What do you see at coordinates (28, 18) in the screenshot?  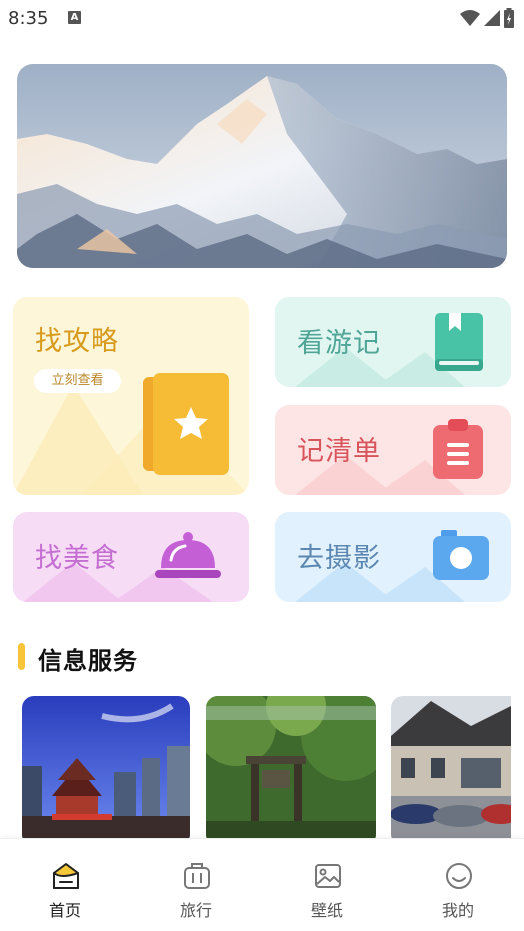 I see `status-time: 8:35` at bounding box center [28, 18].